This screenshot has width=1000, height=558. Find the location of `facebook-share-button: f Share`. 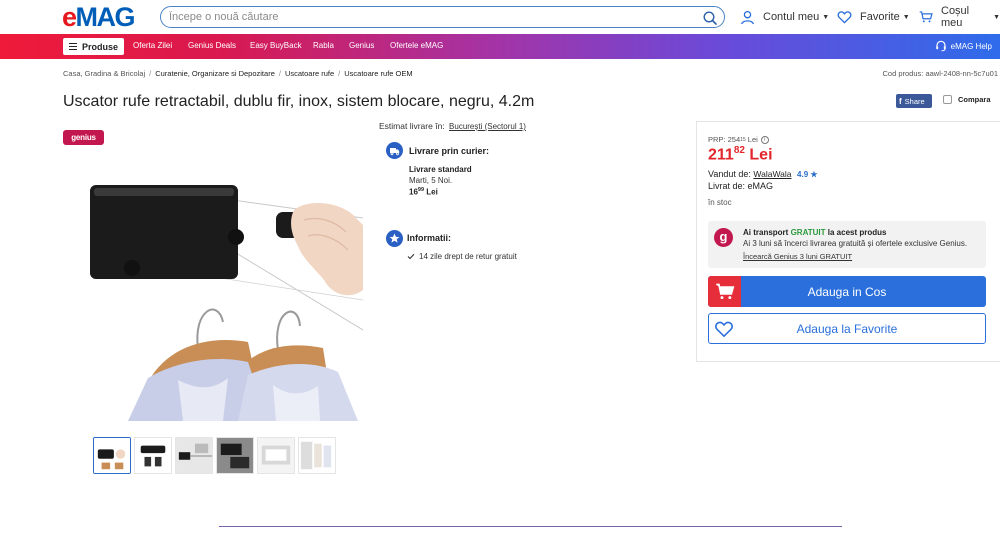

facebook-share-button: f Share is located at coordinates (914, 101).